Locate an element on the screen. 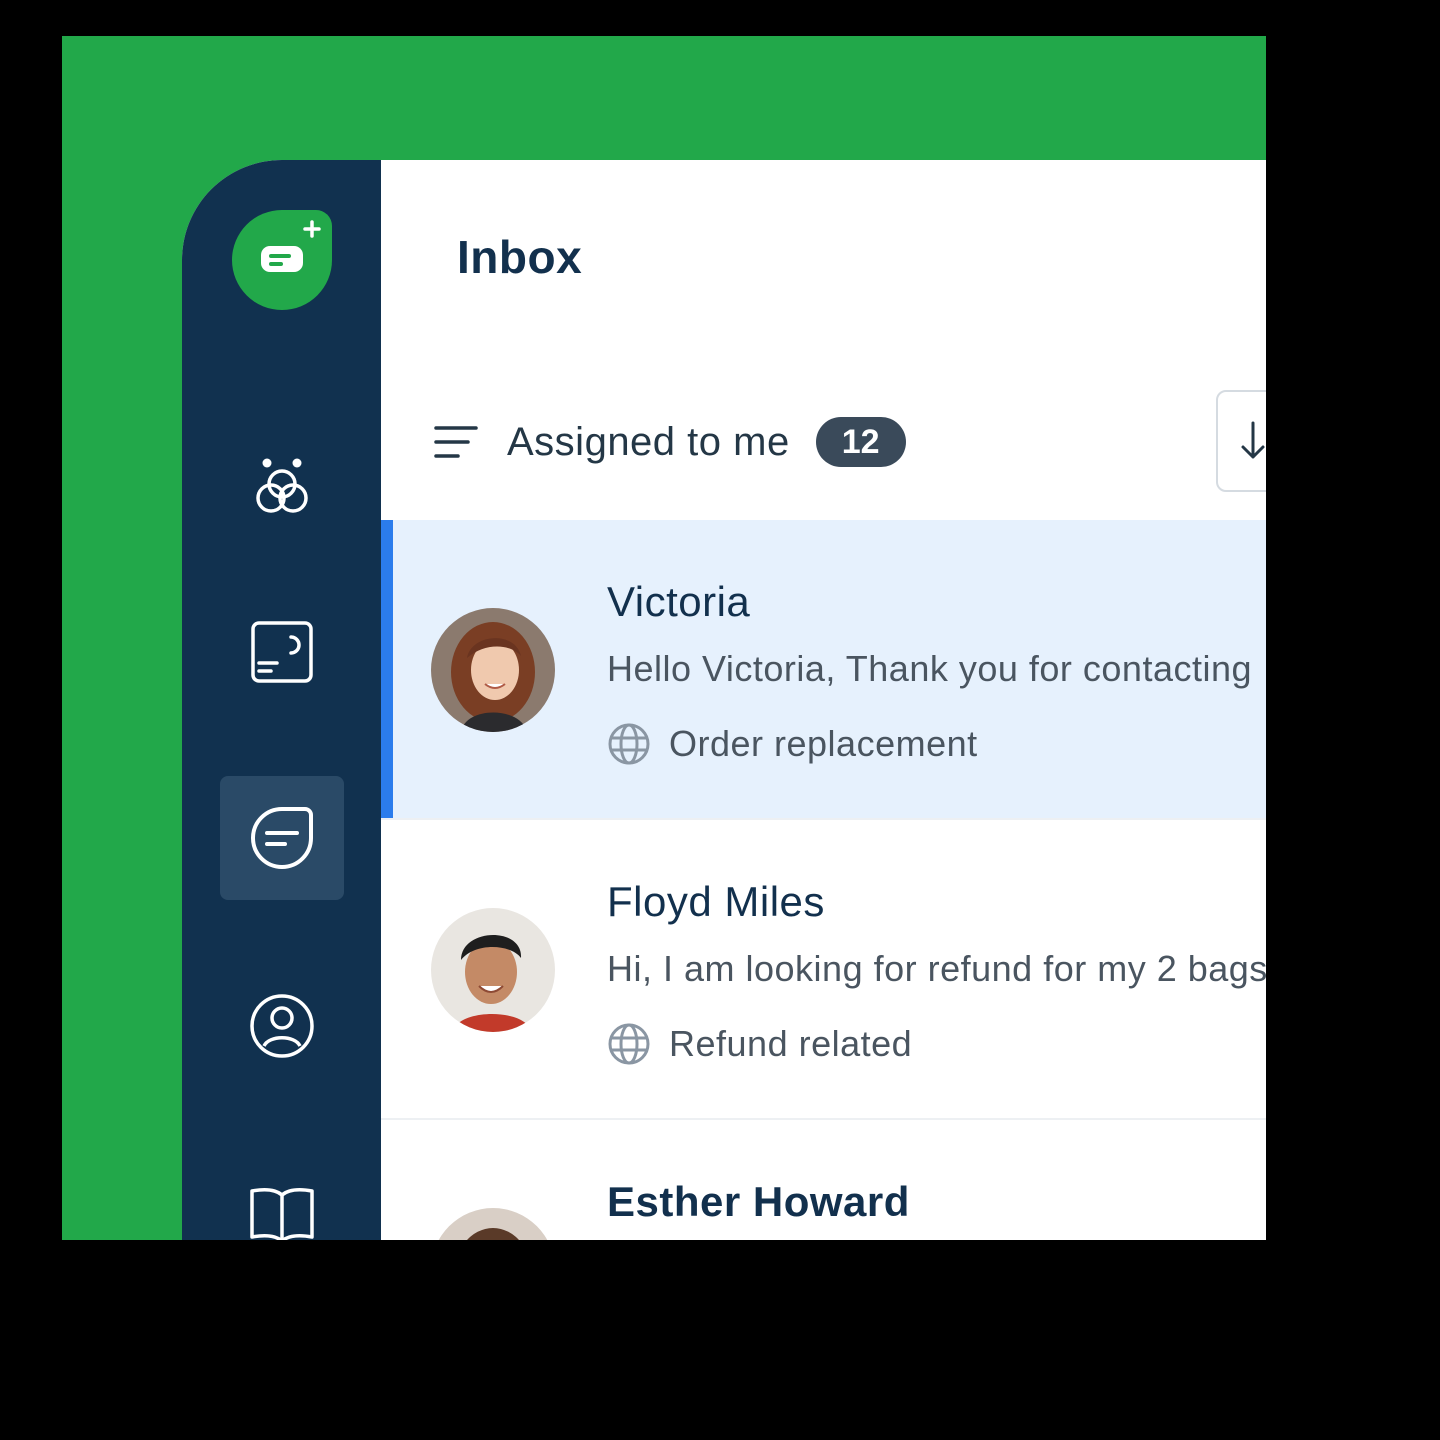 The width and height of the screenshot is (1440, 1440). conversation-icon is located at coordinates (282, 838).